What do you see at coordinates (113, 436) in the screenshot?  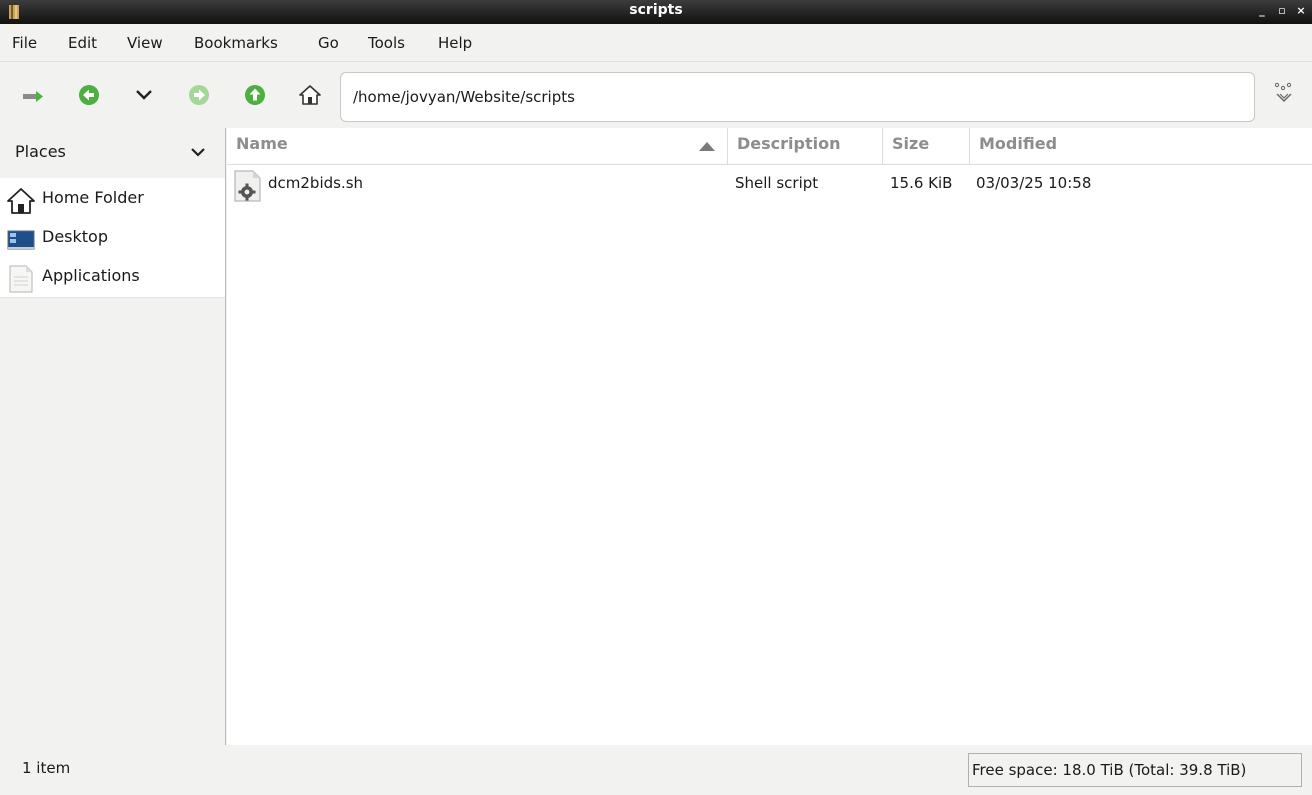 I see `sidebar: Places Home Folder Desktop Applications` at bounding box center [113, 436].